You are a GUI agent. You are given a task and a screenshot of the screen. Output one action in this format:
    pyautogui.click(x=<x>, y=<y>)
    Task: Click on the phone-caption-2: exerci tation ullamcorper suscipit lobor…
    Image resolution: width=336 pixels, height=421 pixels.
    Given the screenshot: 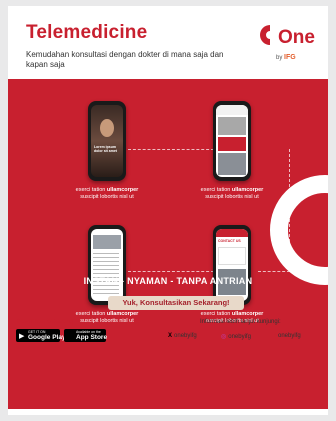 What is the action you would take?
    pyautogui.click(x=232, y=194)
    